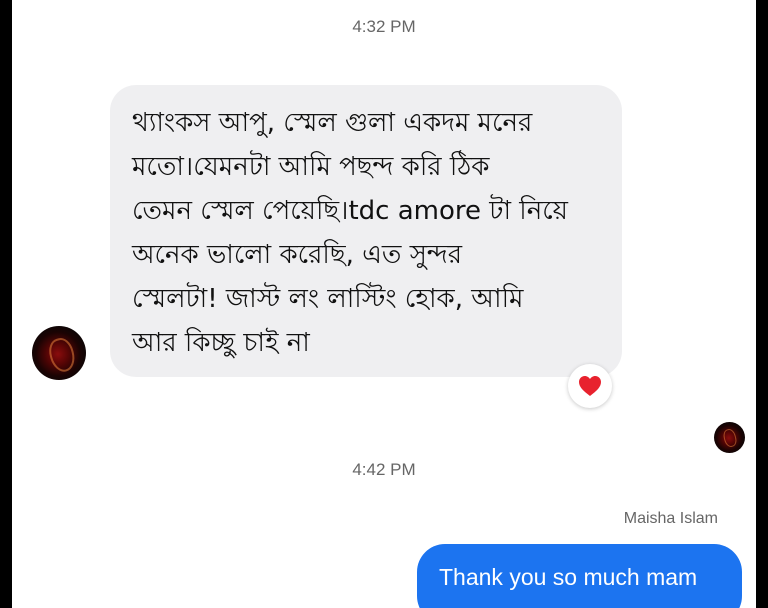 The image size is (768, 608). Describe the element at coordinates (729, 437) in the screenshot. I see `seen-indicator-avatar` at that location.